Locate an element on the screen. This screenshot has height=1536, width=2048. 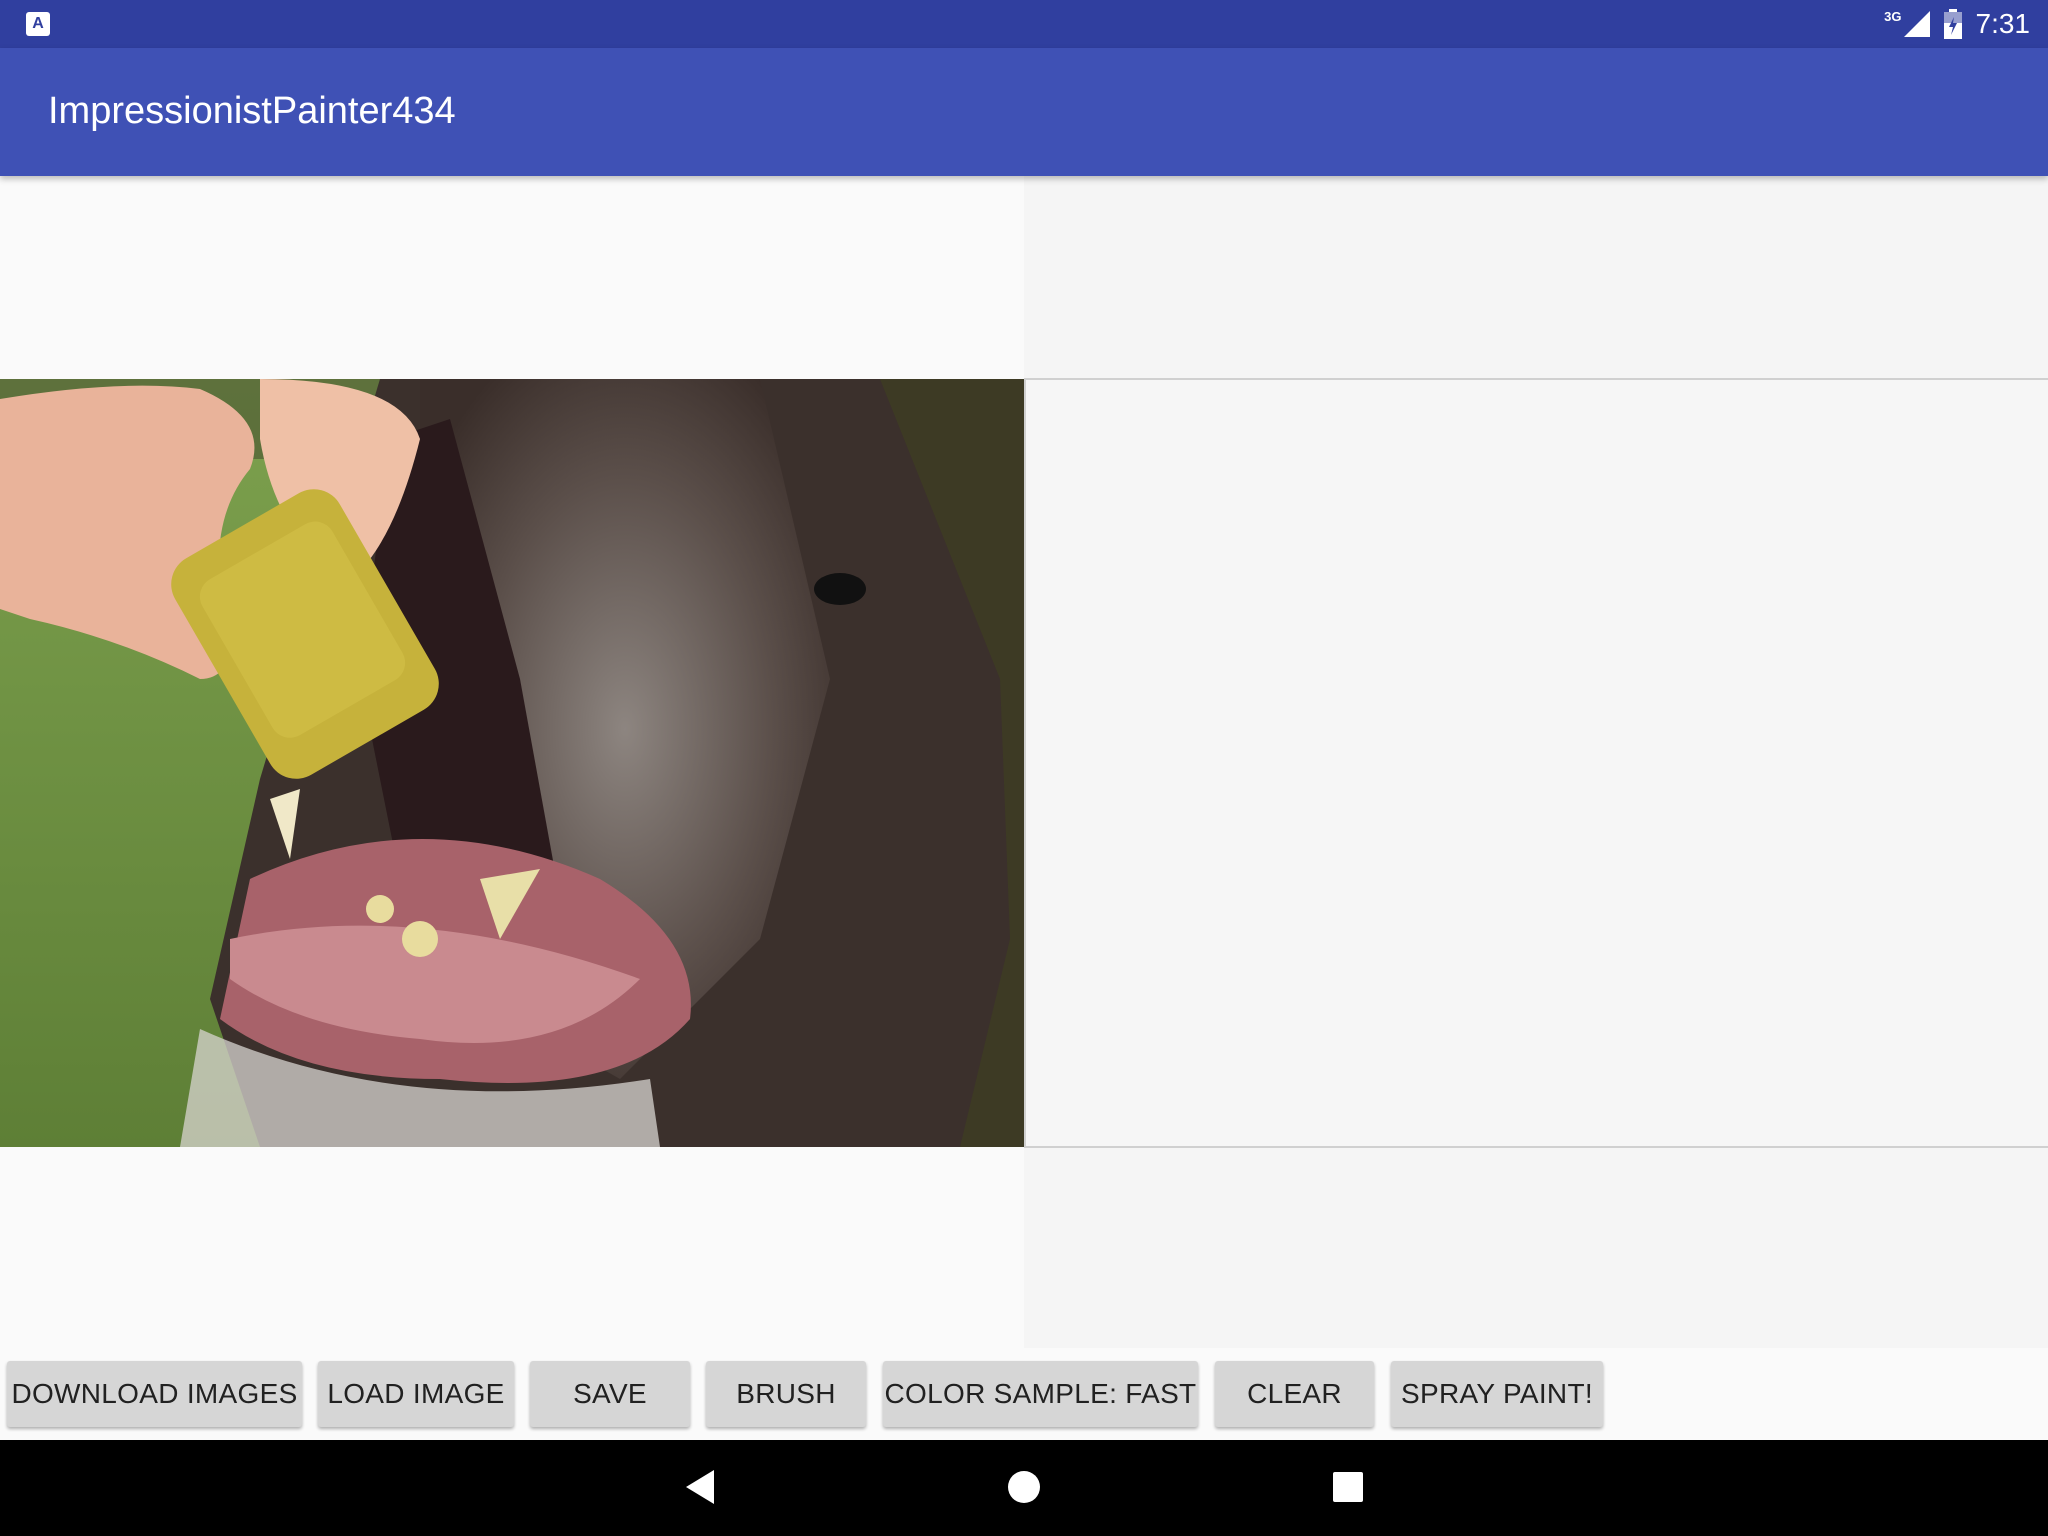
brush-button: BRUSH is located at coordinates (786, 1394).